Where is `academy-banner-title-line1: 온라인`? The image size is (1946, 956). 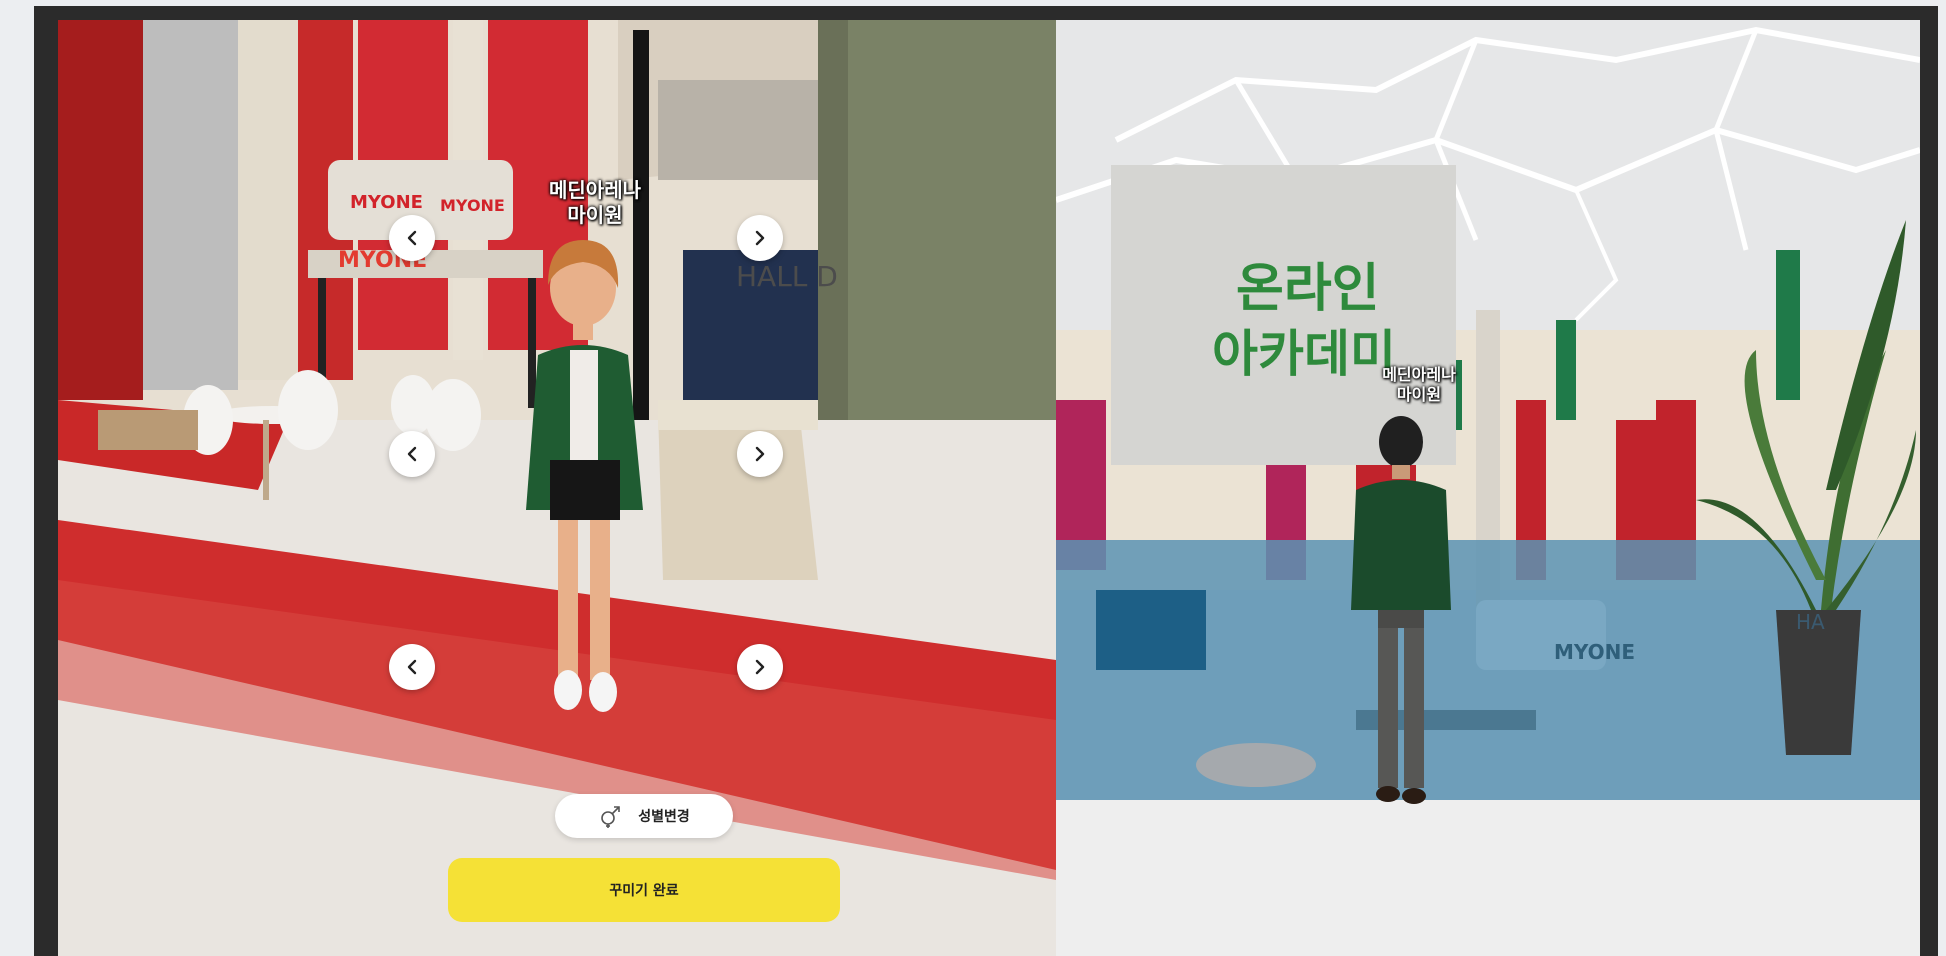 academy-banner-title-line1: 온라인 is located at coordinates (1308, 289).